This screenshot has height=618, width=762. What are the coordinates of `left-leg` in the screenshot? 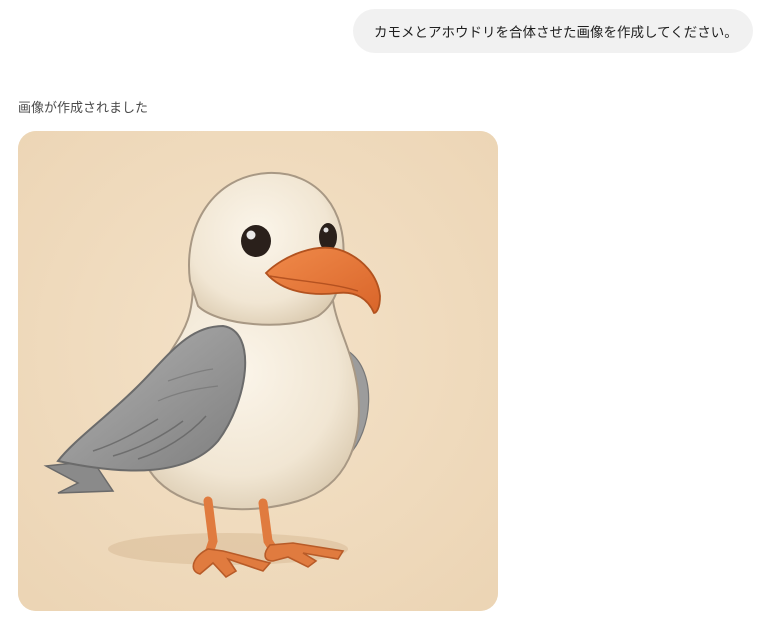 It's located at (210, 528).